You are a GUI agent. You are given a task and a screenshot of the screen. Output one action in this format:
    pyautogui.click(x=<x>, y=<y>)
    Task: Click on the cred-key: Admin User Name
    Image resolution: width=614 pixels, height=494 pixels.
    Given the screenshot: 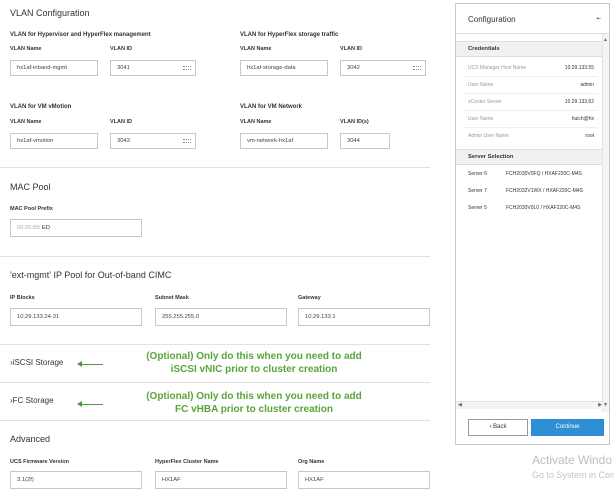 What is the action you would take?
    pyautogui.click(x=488, y=136)
    